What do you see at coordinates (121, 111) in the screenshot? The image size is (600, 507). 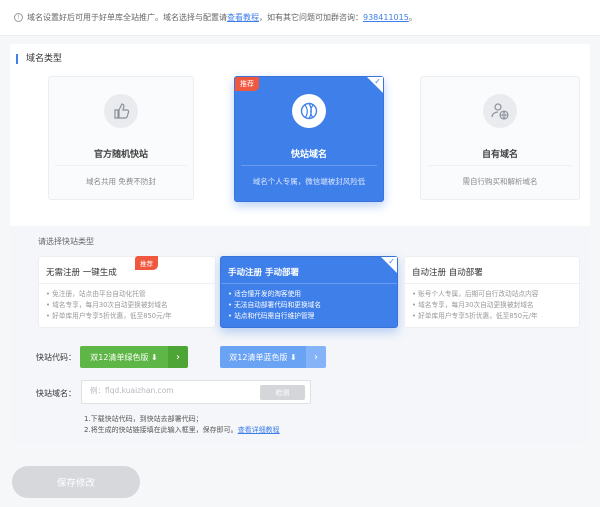 I see `thumbs-up-icon` at bounding box center [121, 111].